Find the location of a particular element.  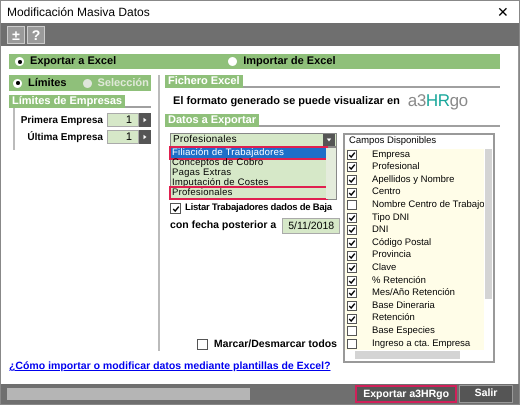

window-title: Modificación Masiva Datos is located at coordinates (78, 12).